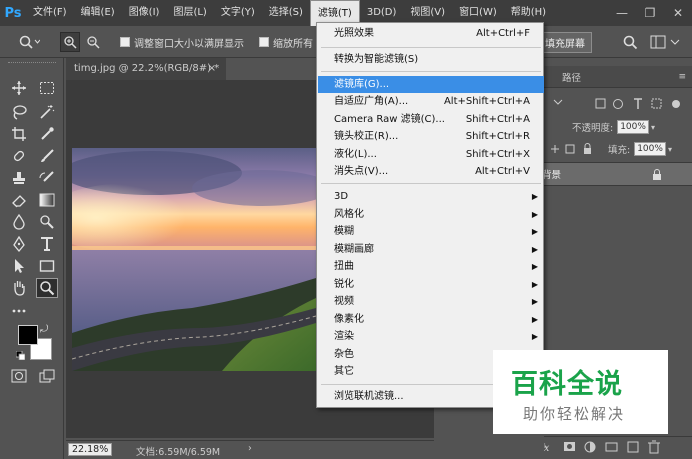 This screenshot has width=692, height=459. I want to click on menu-layer: 图层(L), so click(189, 13).